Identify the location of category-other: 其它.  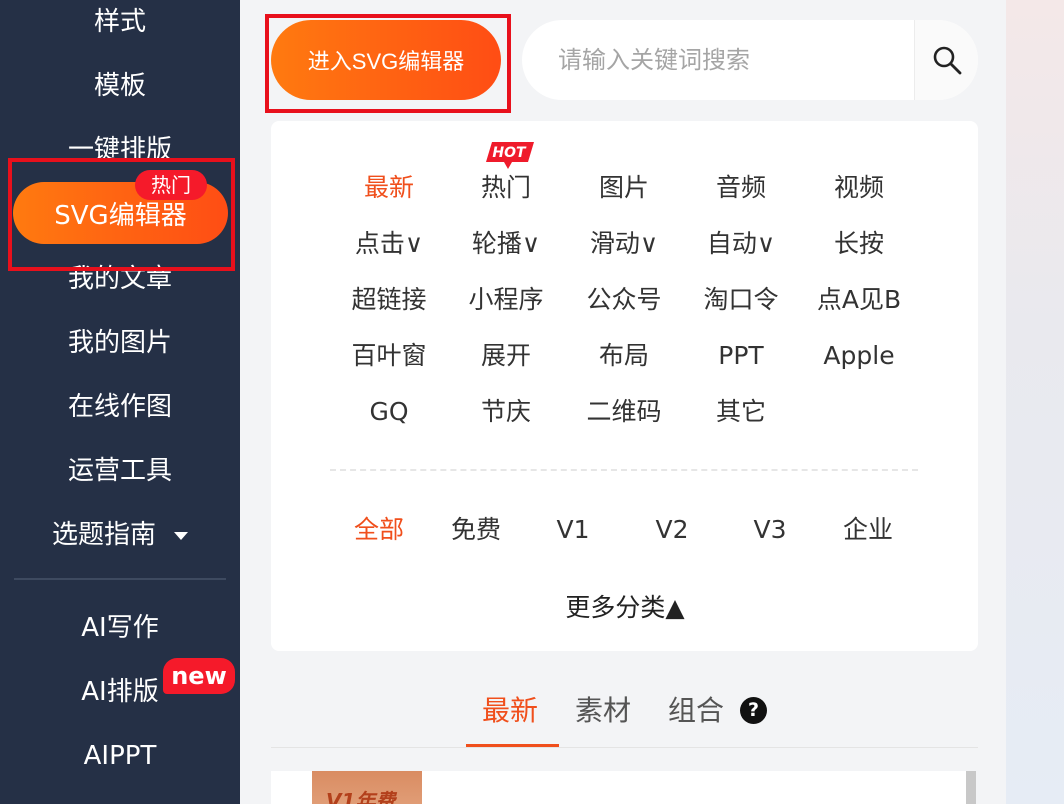
(741, 412).